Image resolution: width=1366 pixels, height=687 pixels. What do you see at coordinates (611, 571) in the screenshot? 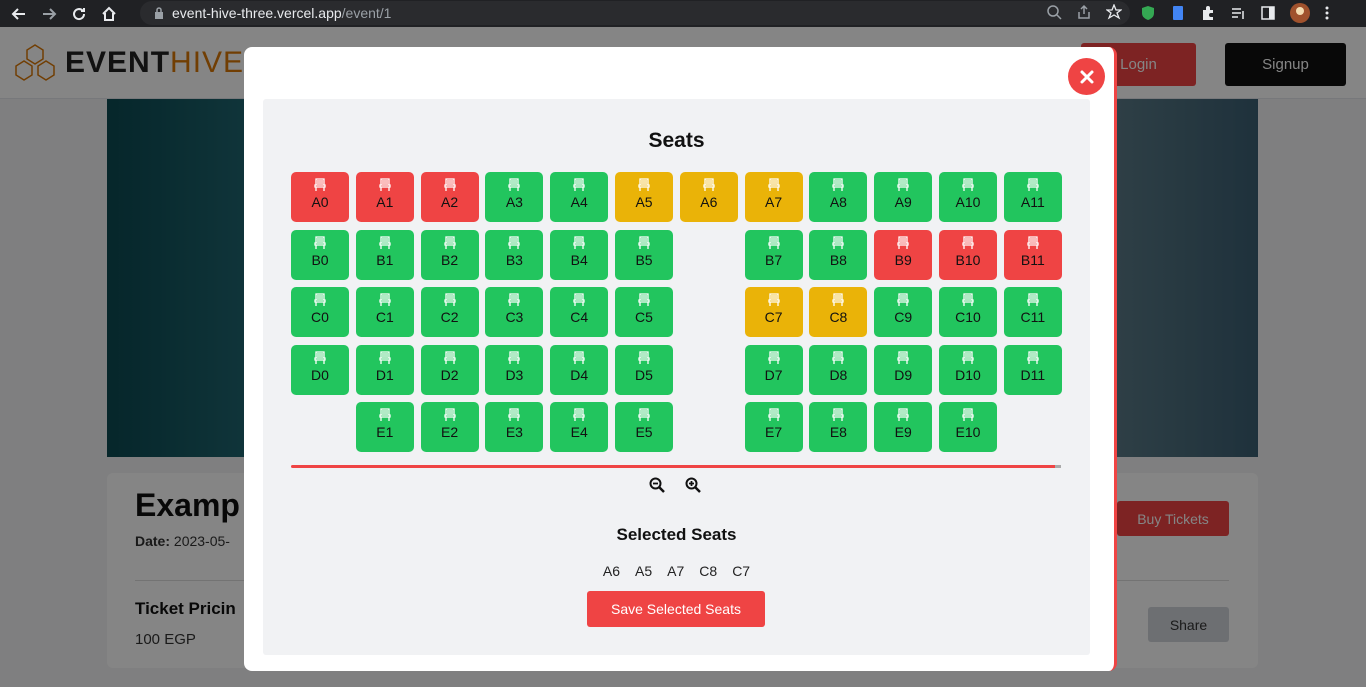
I see `selected-seat-tag: A6` at bounding box center [611, 571].